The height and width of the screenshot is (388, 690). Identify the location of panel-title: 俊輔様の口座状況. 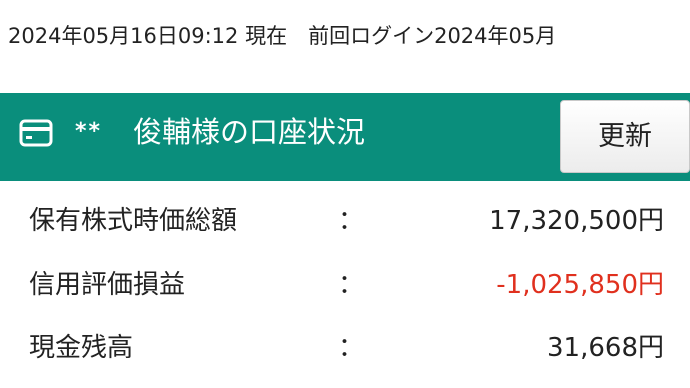
(249, 132).